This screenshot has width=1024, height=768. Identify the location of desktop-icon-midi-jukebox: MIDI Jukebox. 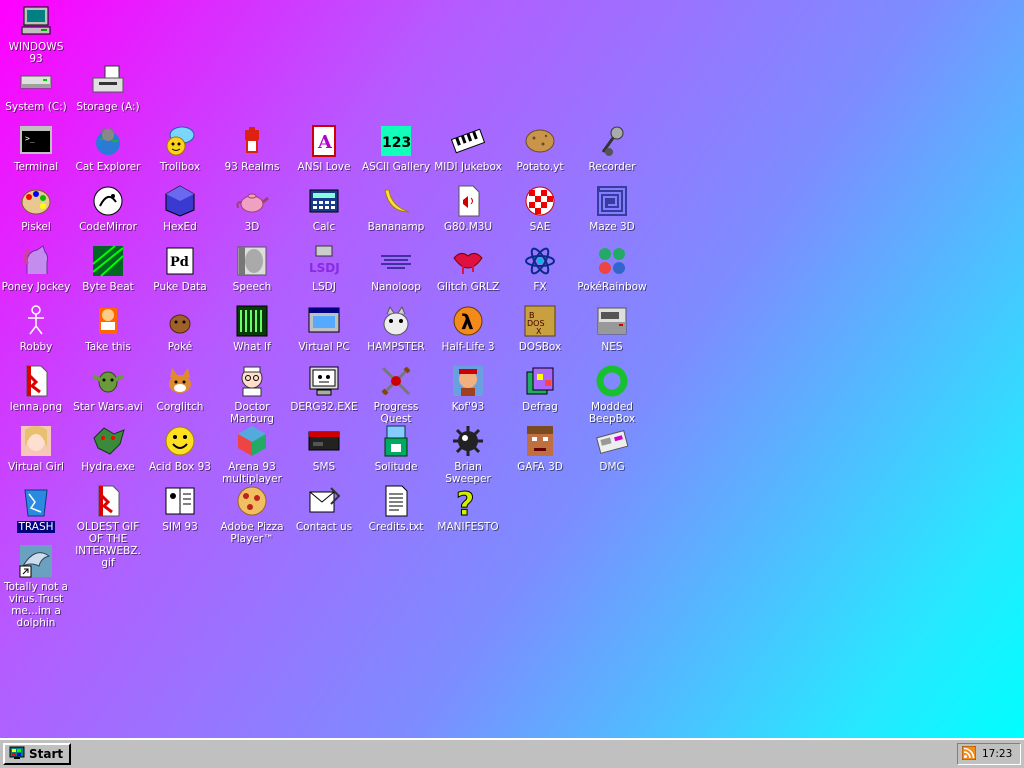
(468, 148).